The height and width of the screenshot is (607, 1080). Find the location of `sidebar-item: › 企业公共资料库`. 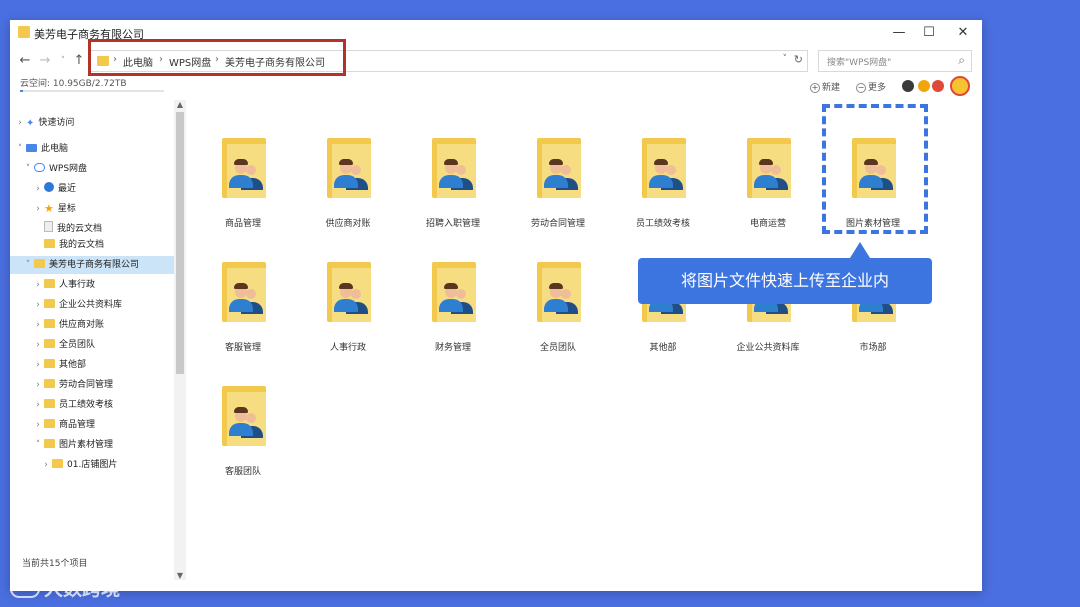

sidebar-item: › 企业公共资料库 is located at coordinates (92, 305).